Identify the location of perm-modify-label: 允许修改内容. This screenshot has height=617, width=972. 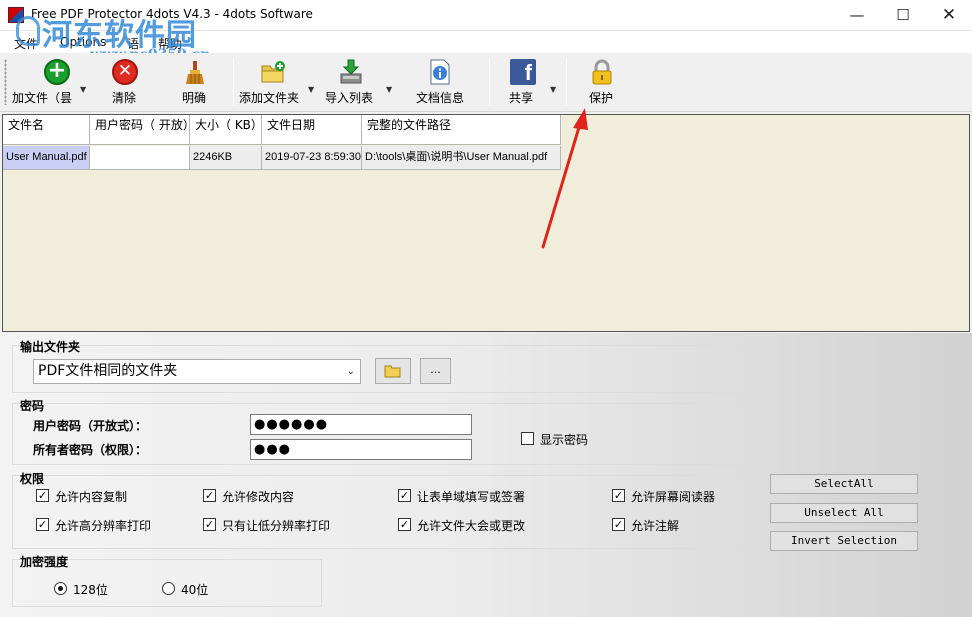
(258, 497).